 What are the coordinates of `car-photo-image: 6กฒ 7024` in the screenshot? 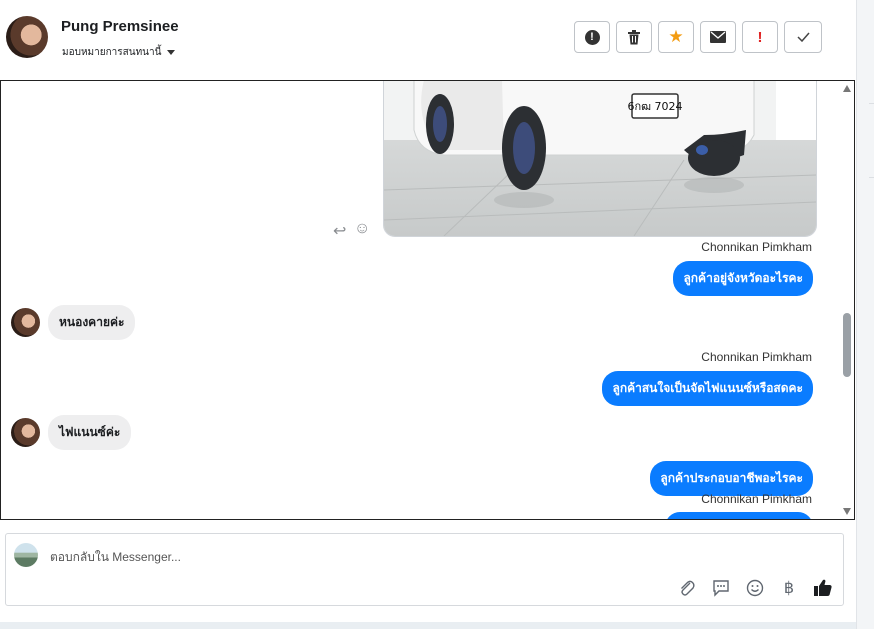 It's located at (600, 158).